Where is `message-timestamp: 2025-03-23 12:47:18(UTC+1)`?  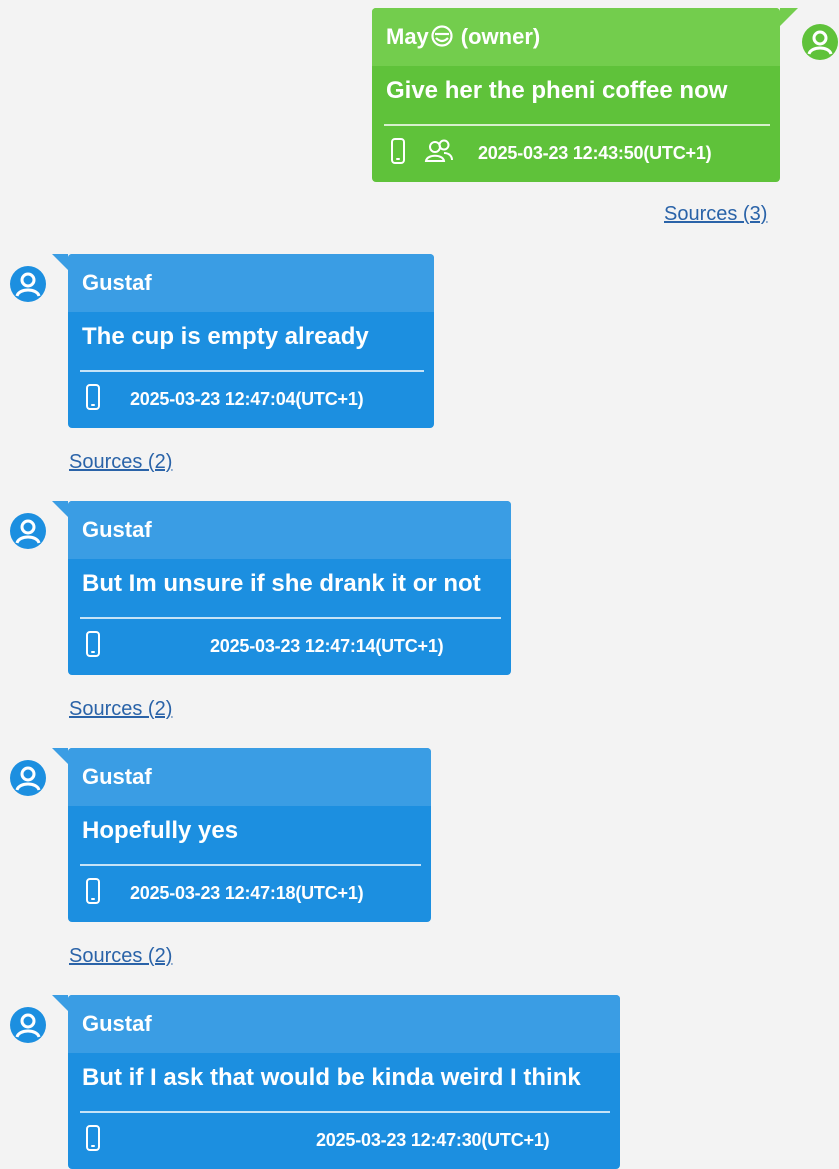
message-timestamp: 2025-03-23 12:47:18(UTC+1) is located at coordinates (247, 893).